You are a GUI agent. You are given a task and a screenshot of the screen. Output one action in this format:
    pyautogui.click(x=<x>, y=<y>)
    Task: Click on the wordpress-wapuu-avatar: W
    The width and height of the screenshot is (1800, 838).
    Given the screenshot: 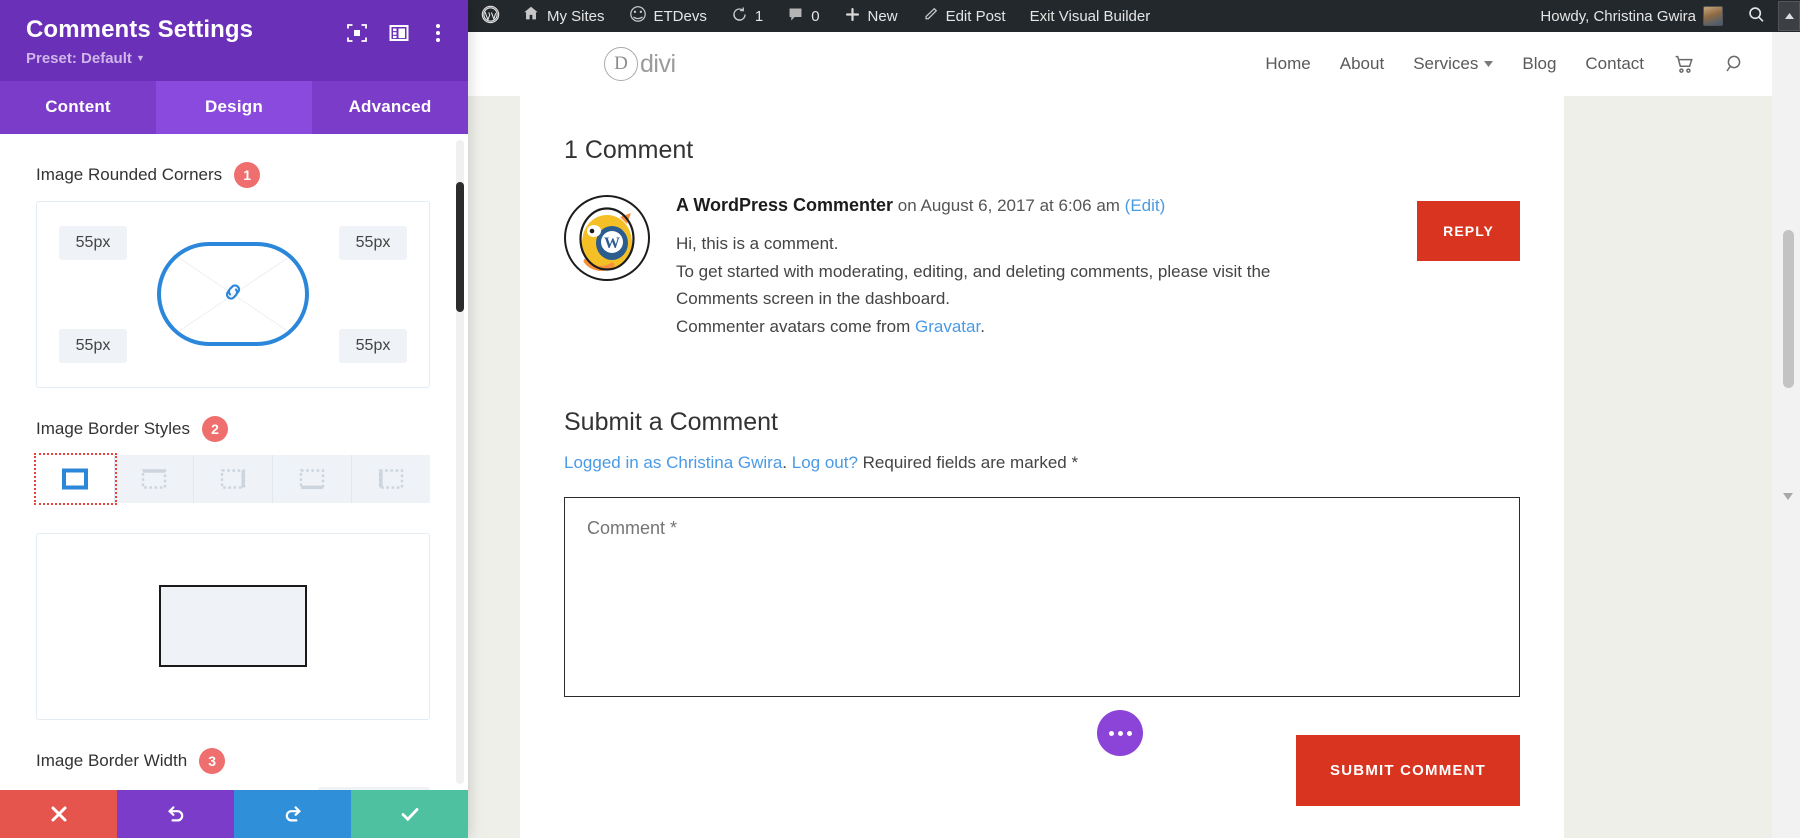 What is the action you would take?
    pyautogui.click(x=607, y=238)
    